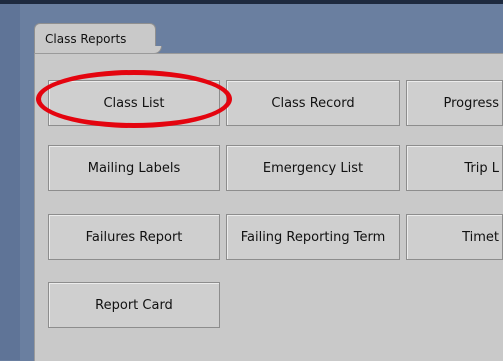 The width and height of the screenshot is (503, 361). I want to click on timetable-button: Timet, so click(454, 237).